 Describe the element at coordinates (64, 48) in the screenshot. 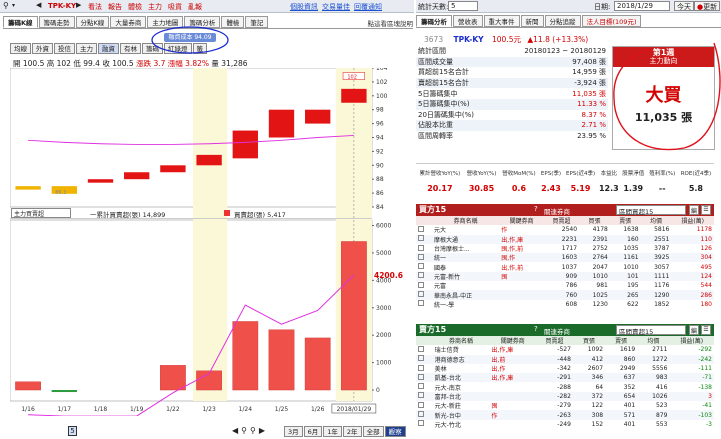

I see `btn-trust: 投信` at that location.